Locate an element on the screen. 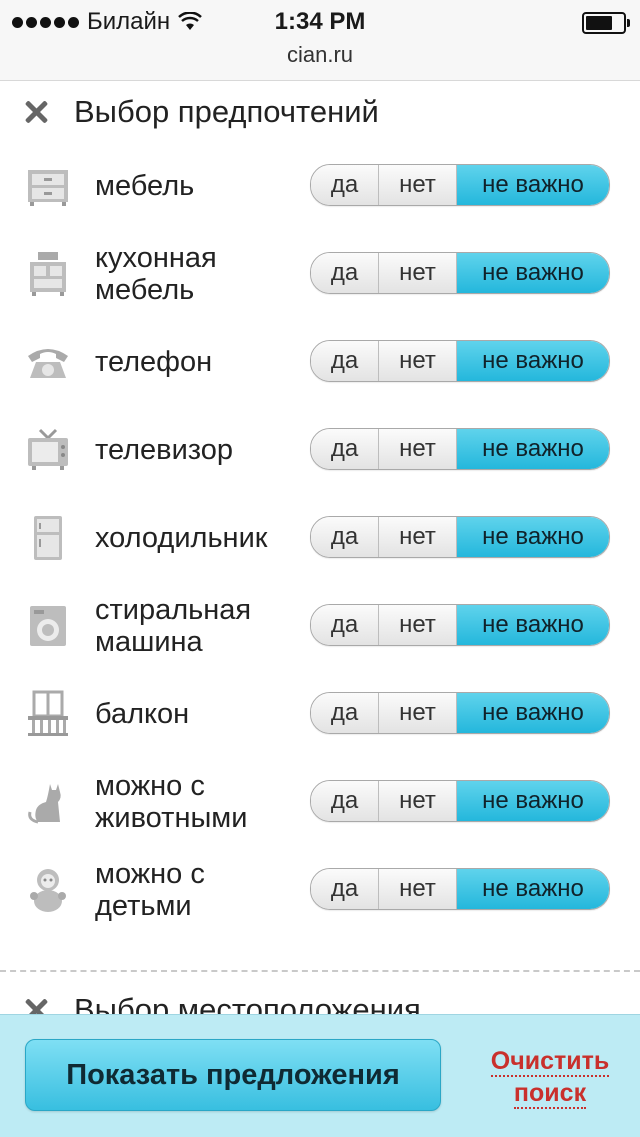 The height and width of the screenshot is (1137, 640). cat-icon is located at coordinates (48, 802).